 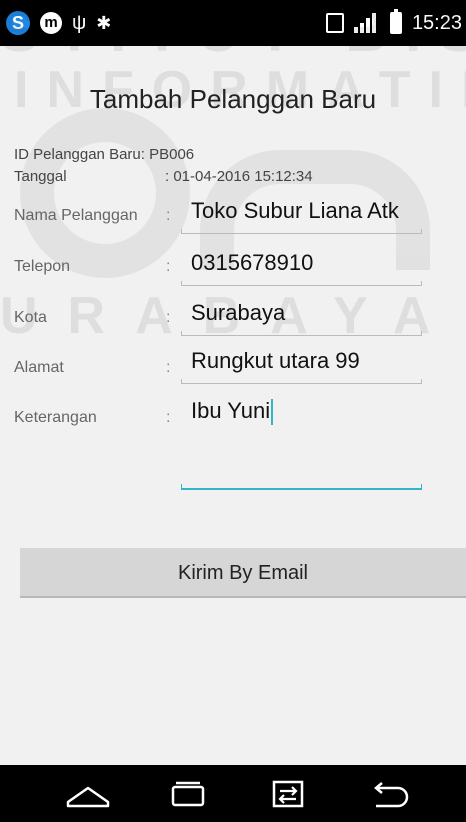 I want to click on date-value: : 01-04-2016 15:12:34, so click(x=239, y=176).